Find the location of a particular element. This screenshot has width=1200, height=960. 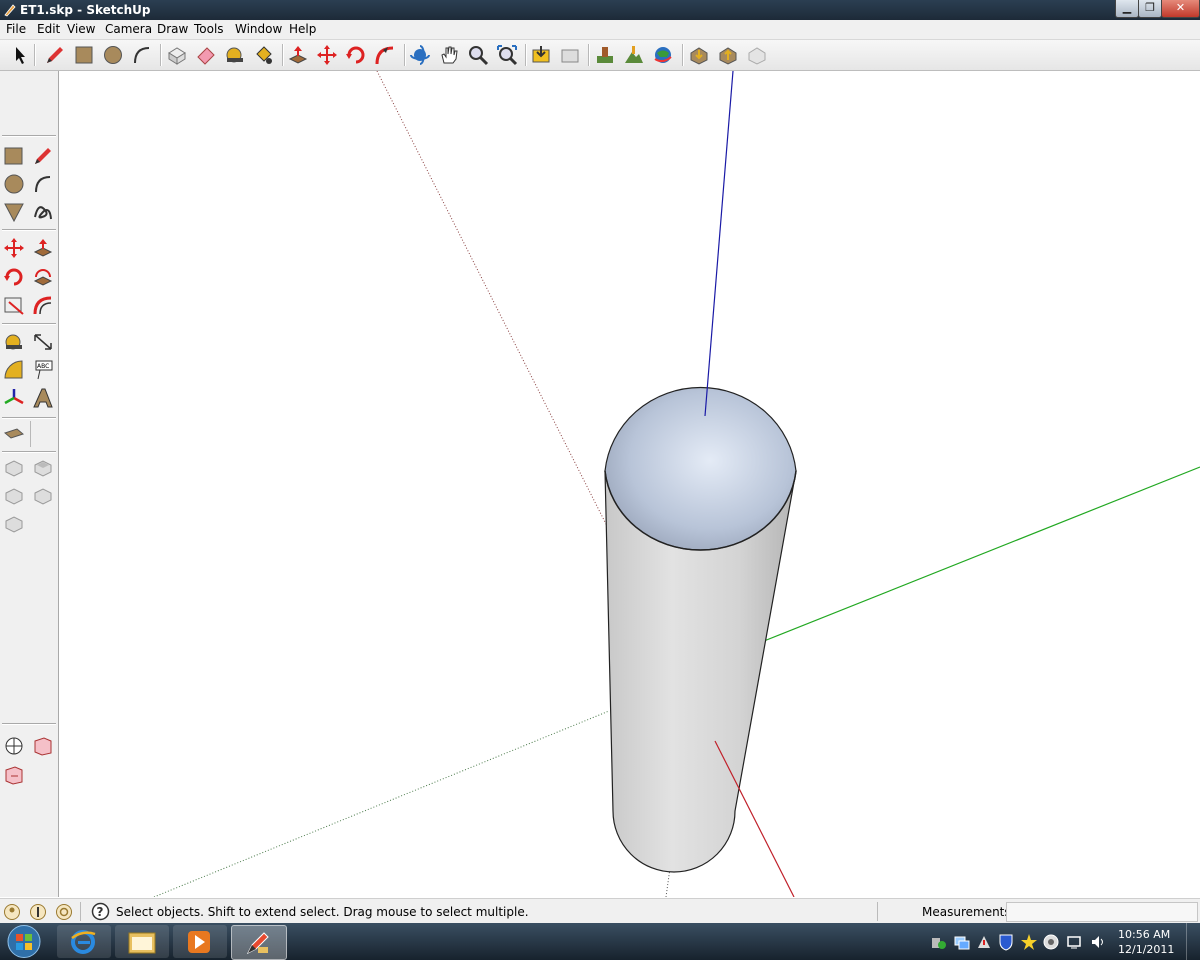

back-view-icon is located at coordinates (14, 524).